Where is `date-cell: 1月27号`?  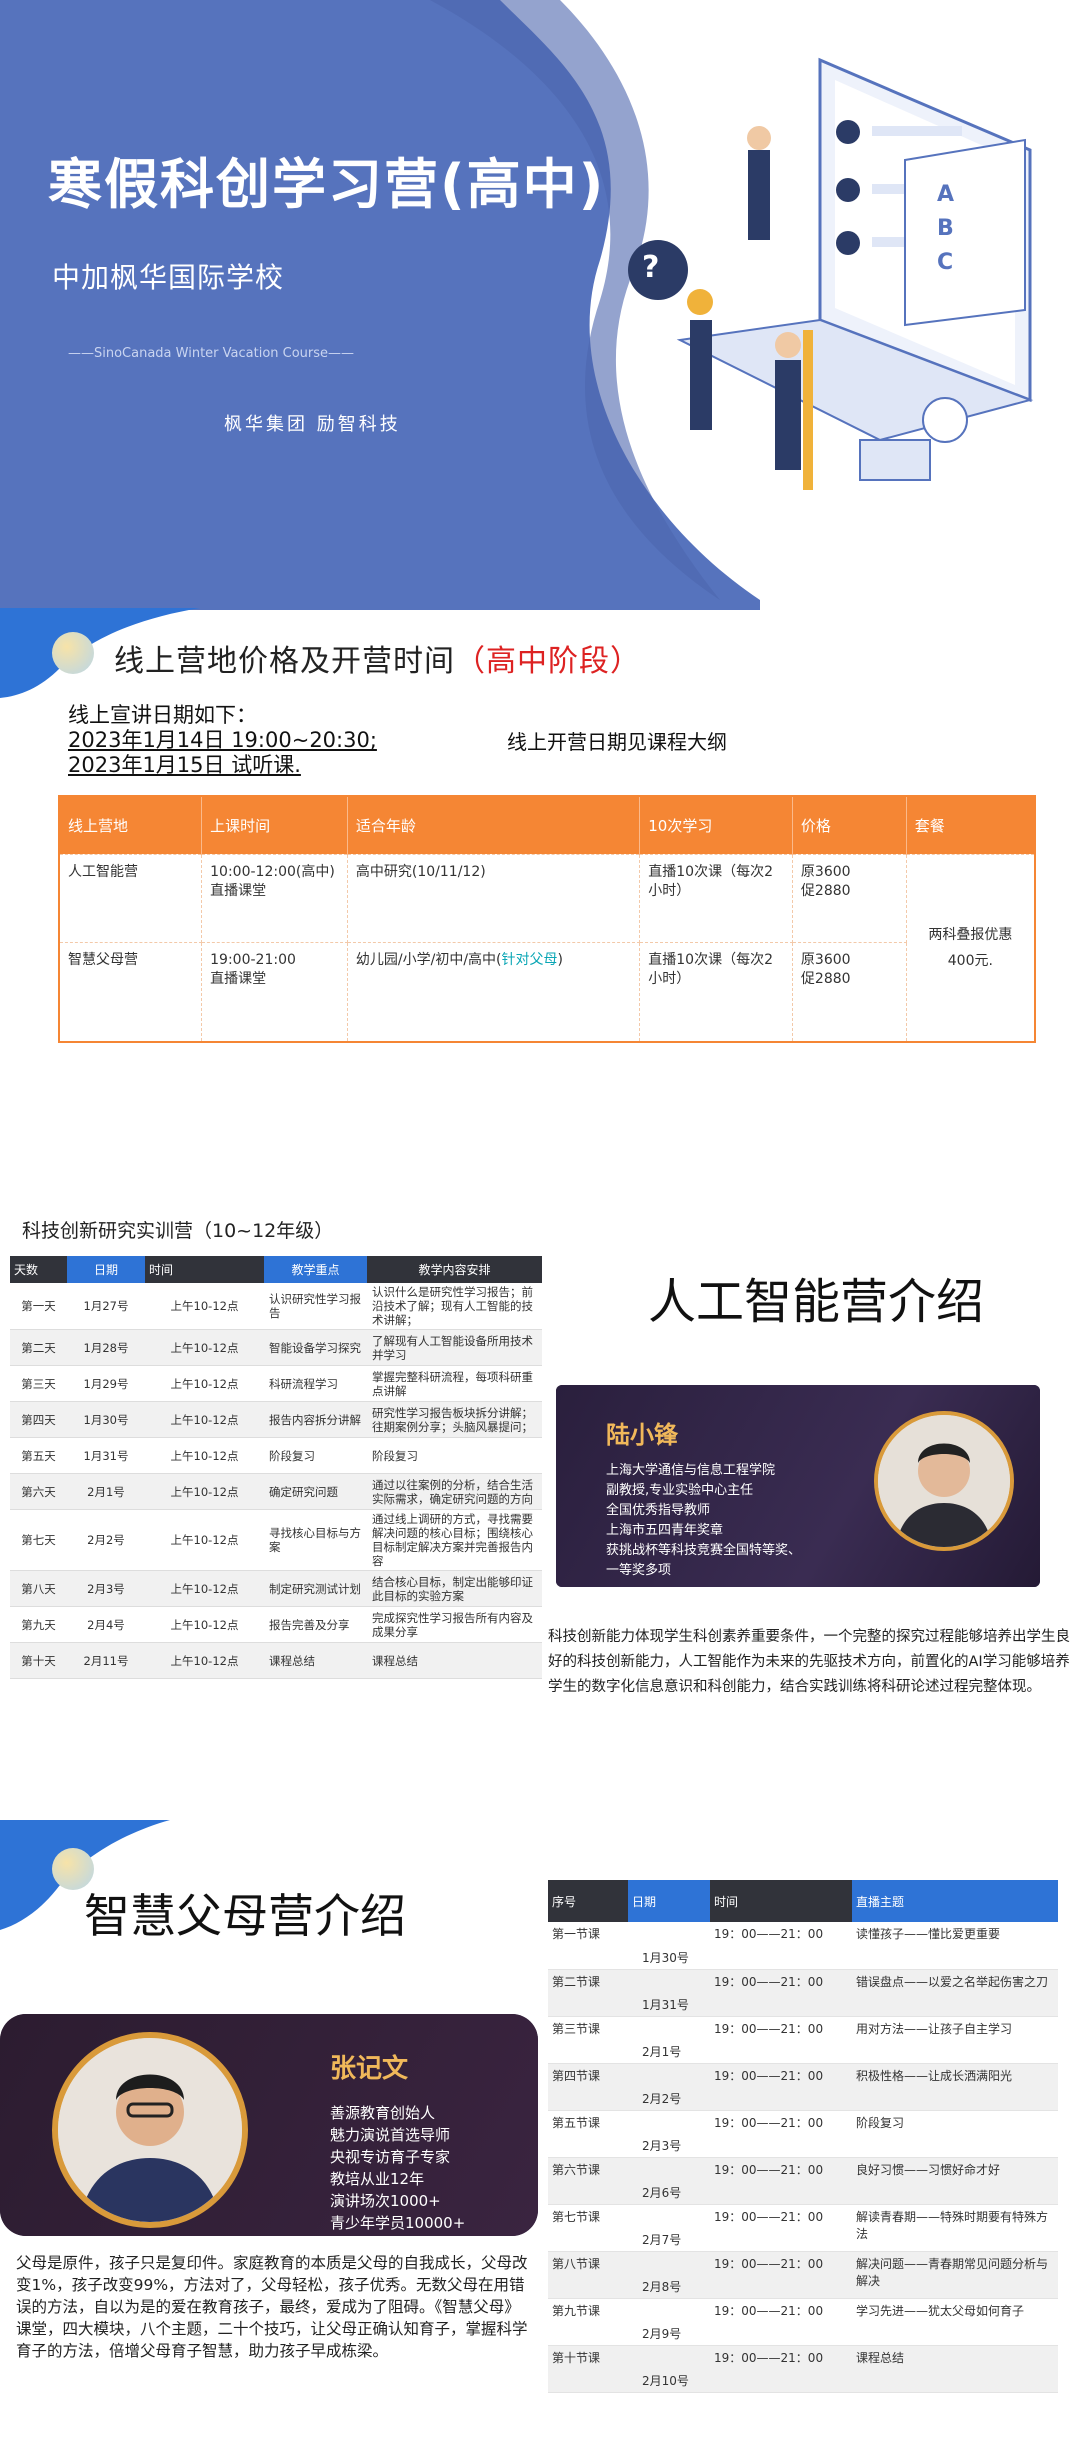
date-cell: 1月27号 is located at coordinates (106, 1306).